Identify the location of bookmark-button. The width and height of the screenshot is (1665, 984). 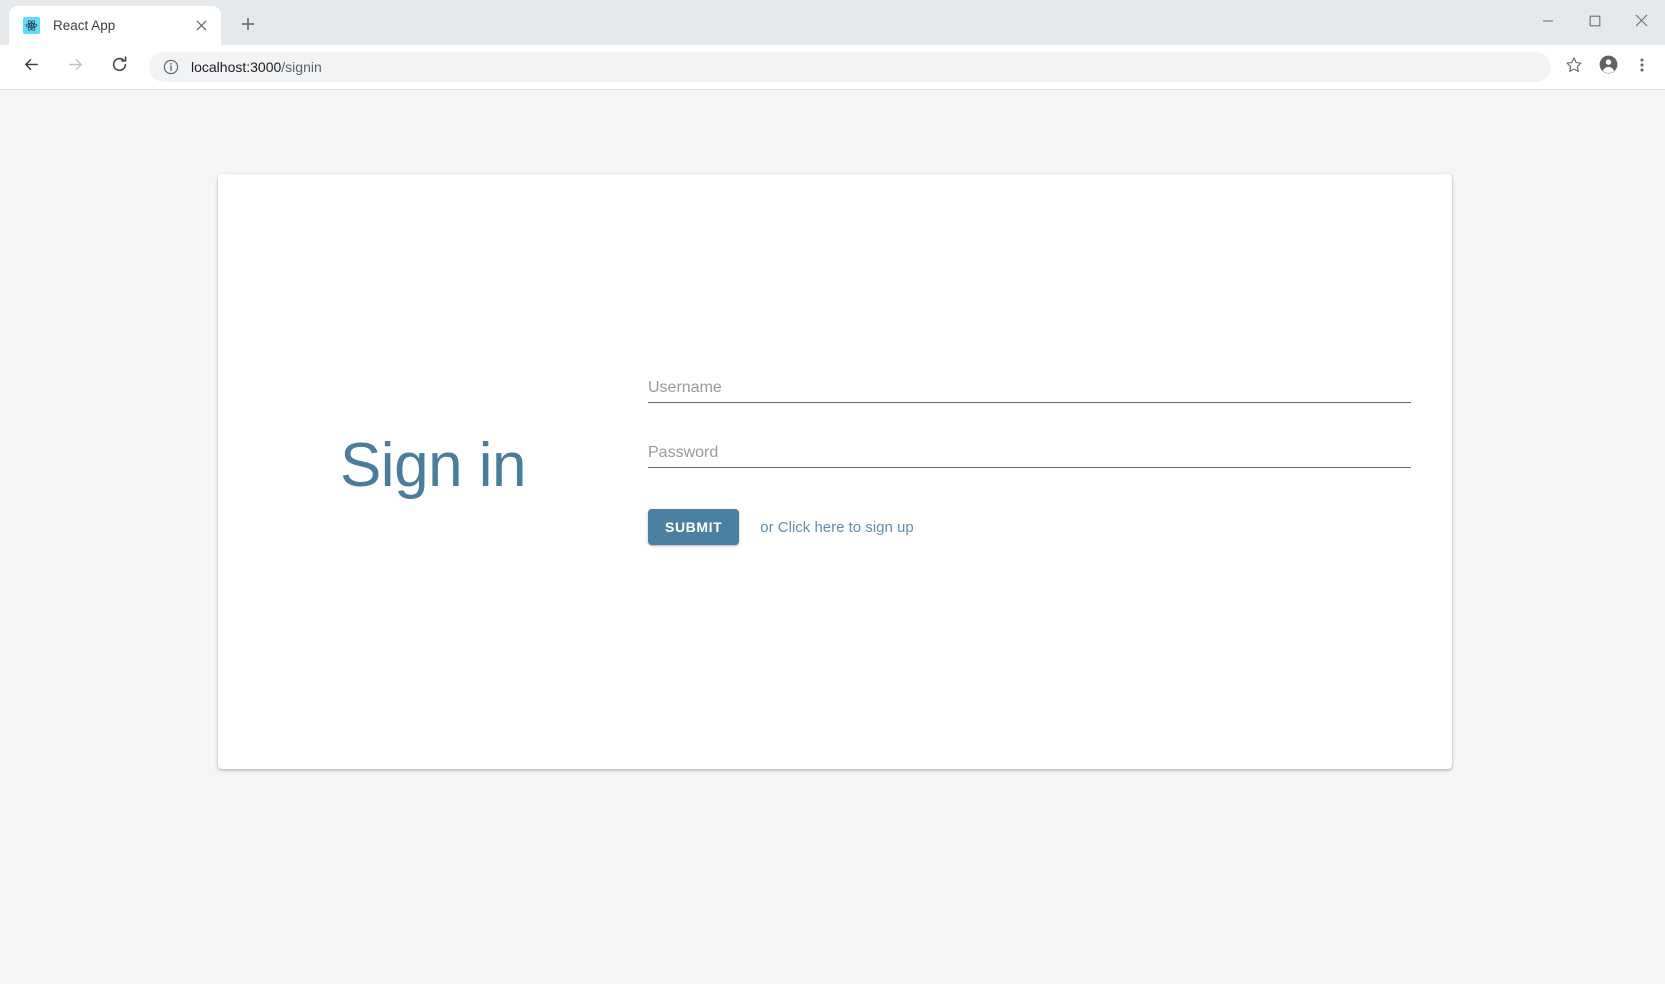
(1574, 67).